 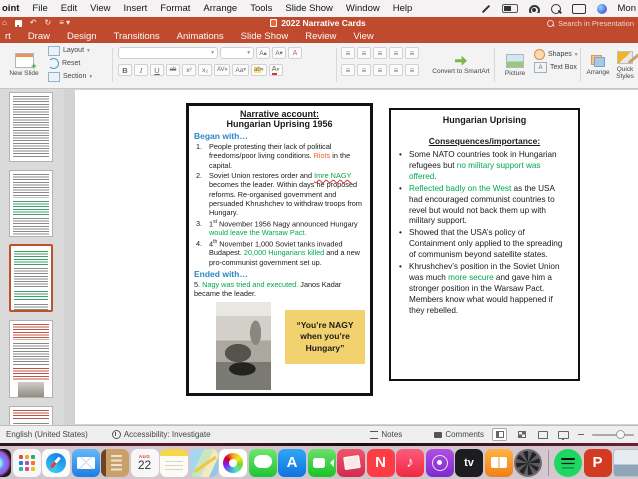 I want to click on shapes-button: Shapes ▾, so click(x=556, y=54).